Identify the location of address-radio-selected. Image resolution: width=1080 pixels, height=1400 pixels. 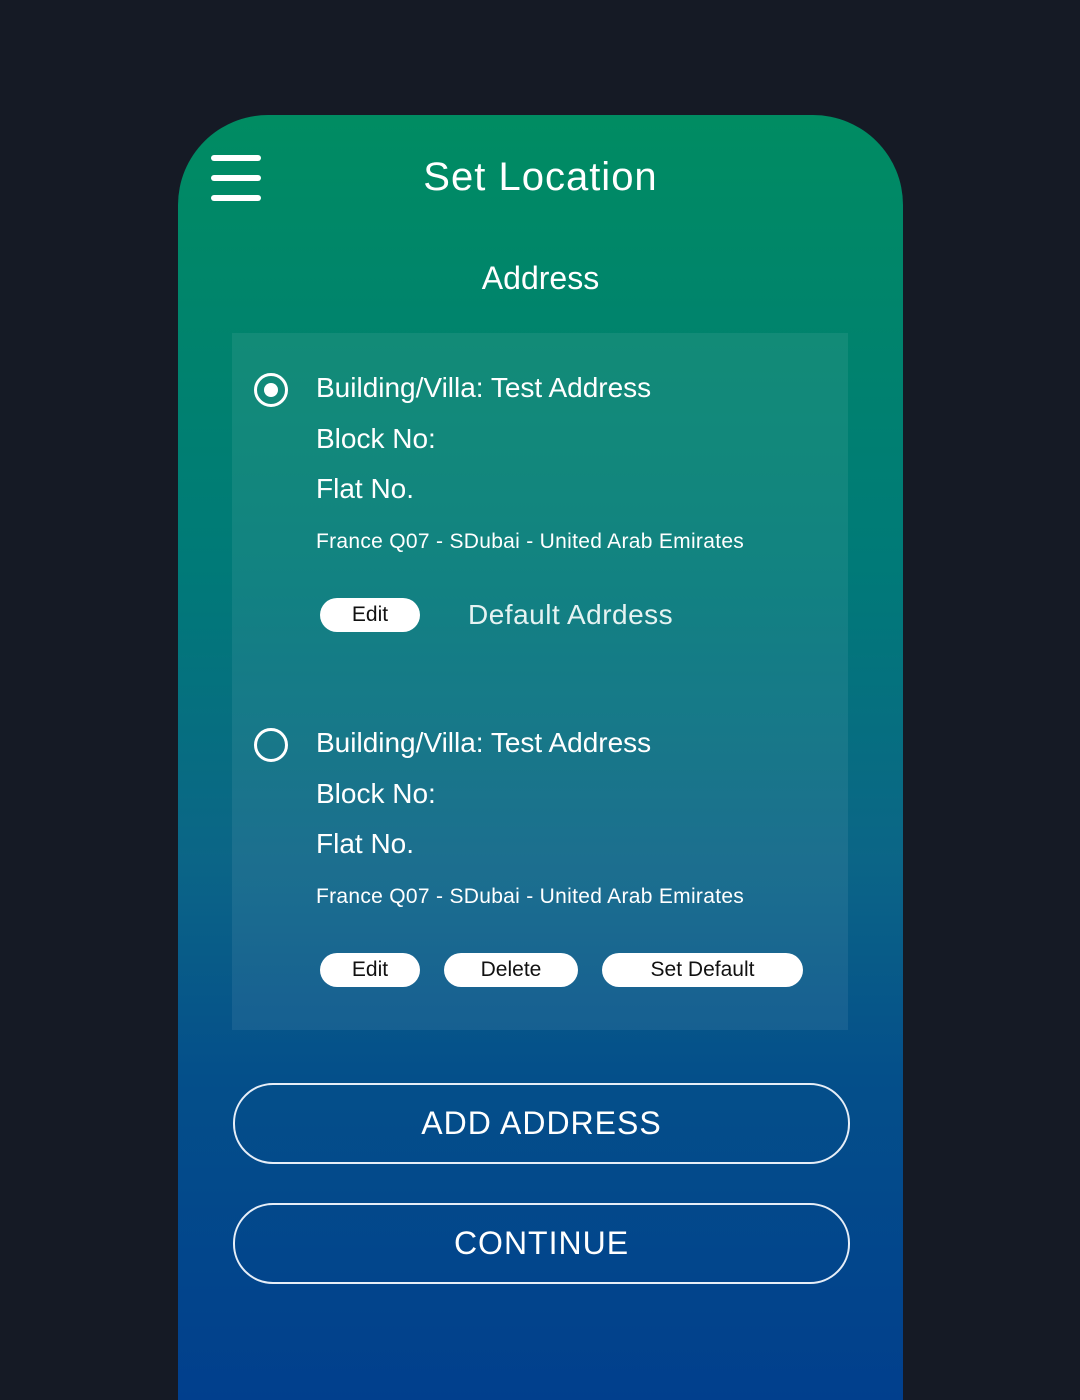
(271, 390).